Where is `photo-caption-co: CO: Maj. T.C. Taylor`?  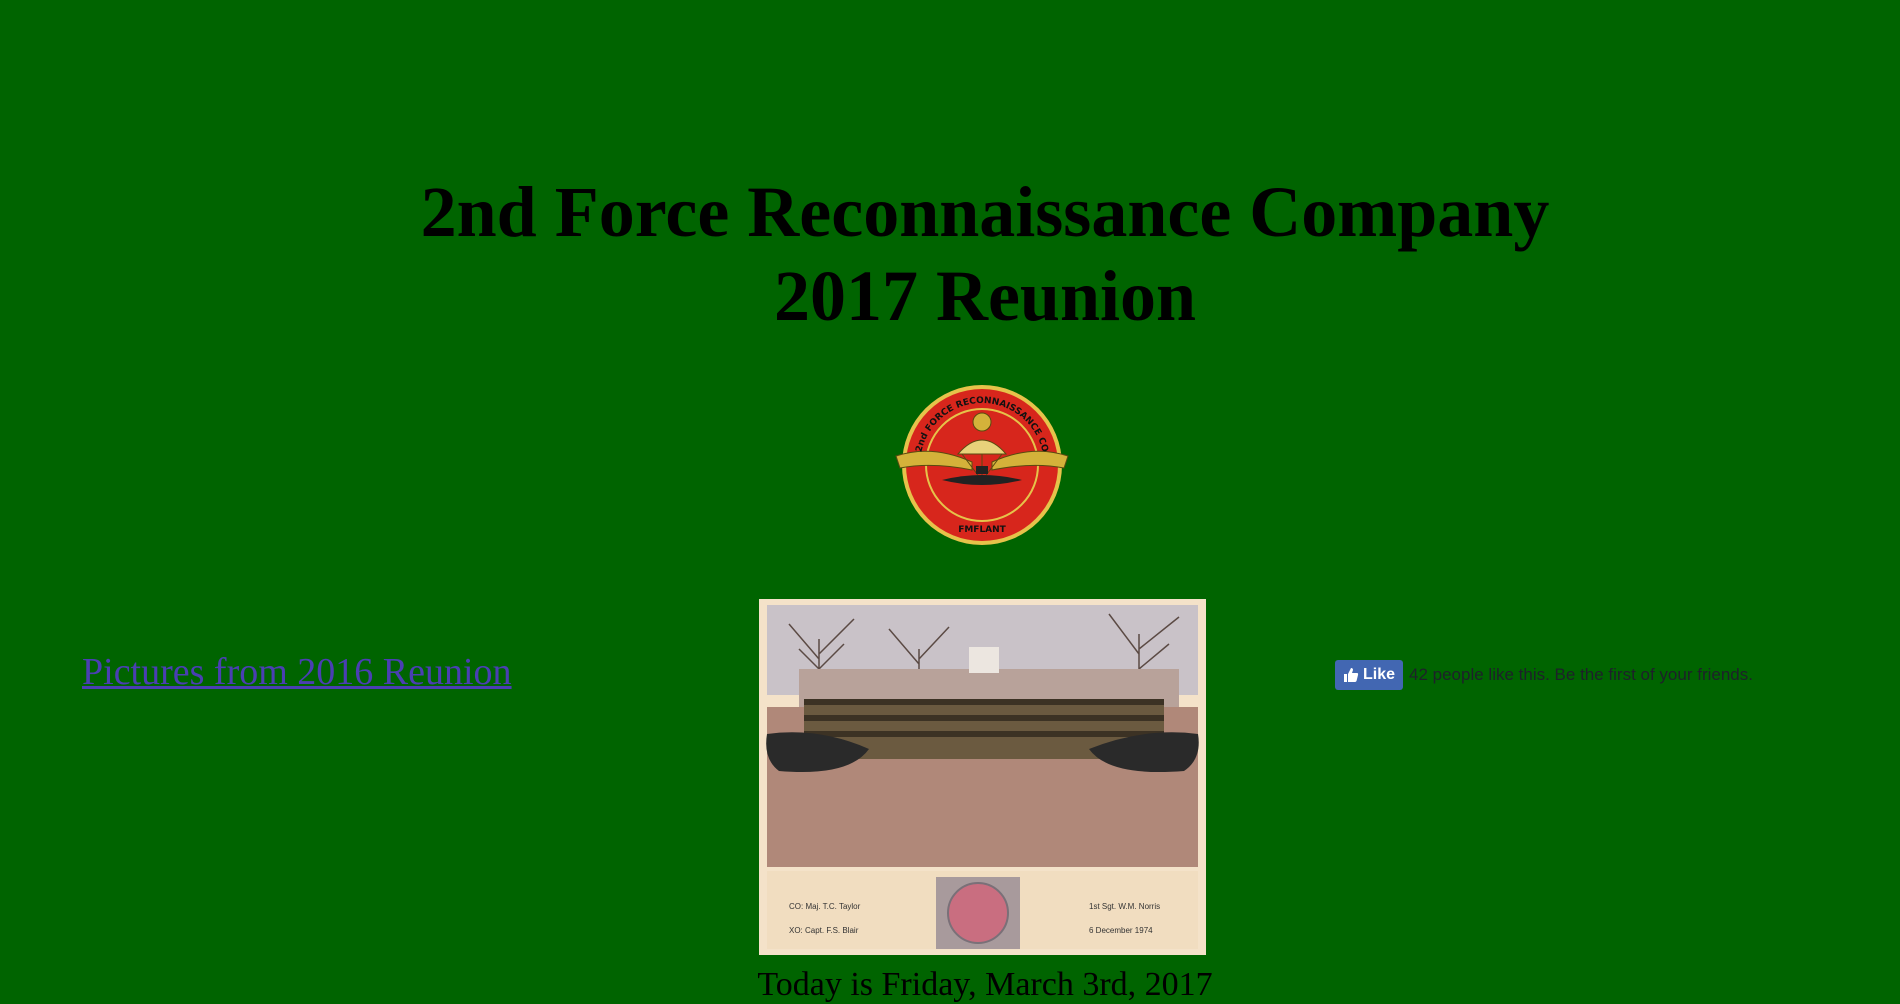 photo-caption-co: CO: Maj. T.C. Taylor is located at coordinates (825, 906).